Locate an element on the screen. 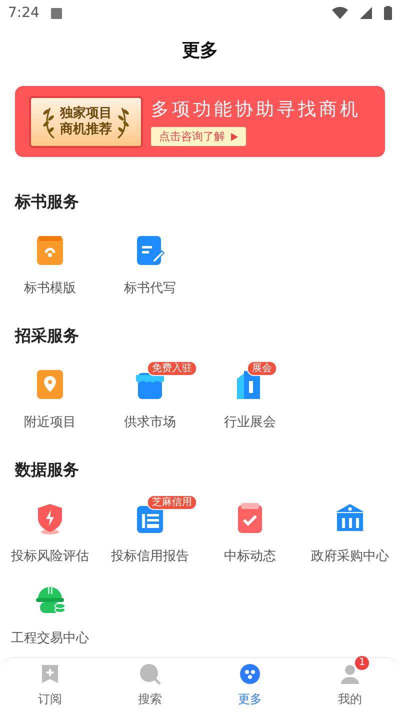 The height and width of the screenshot is (712, 400). tab-label: 搜索 is located at coordinates (150, 699).